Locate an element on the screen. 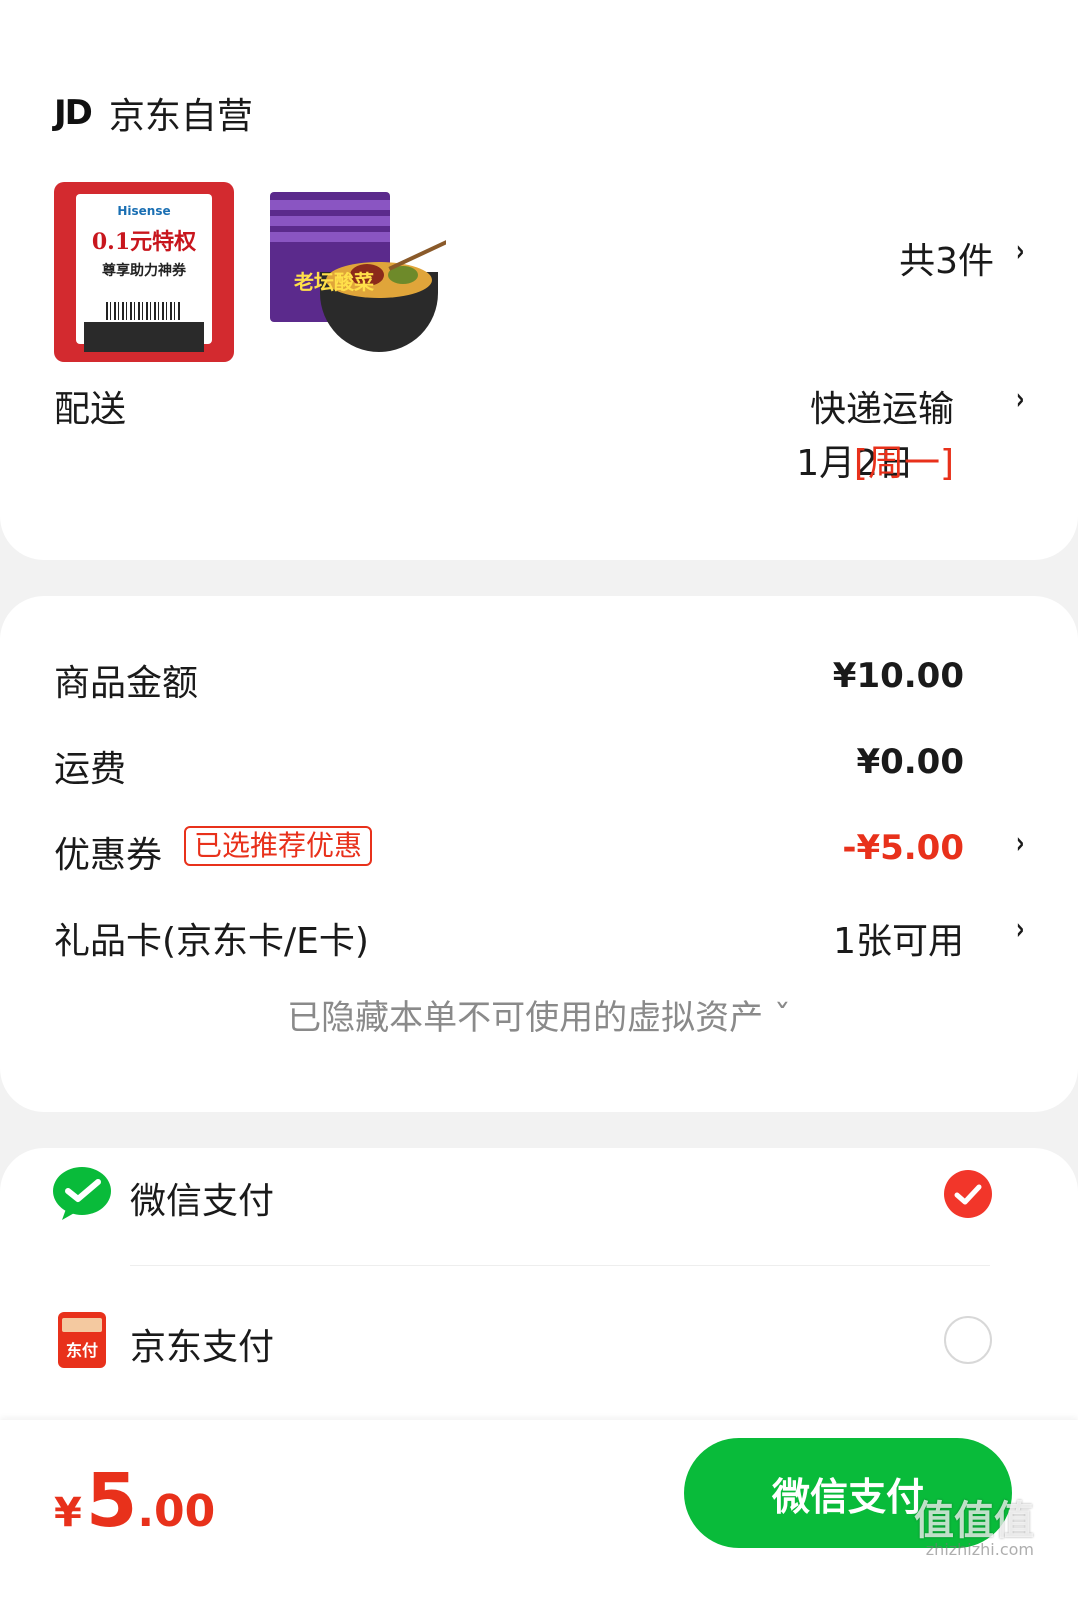 Image resolution: width=1078 pixels, height=1620 pixels. voucher-subtitle: 尊享助力神券 is located at coordinates (144, 271).